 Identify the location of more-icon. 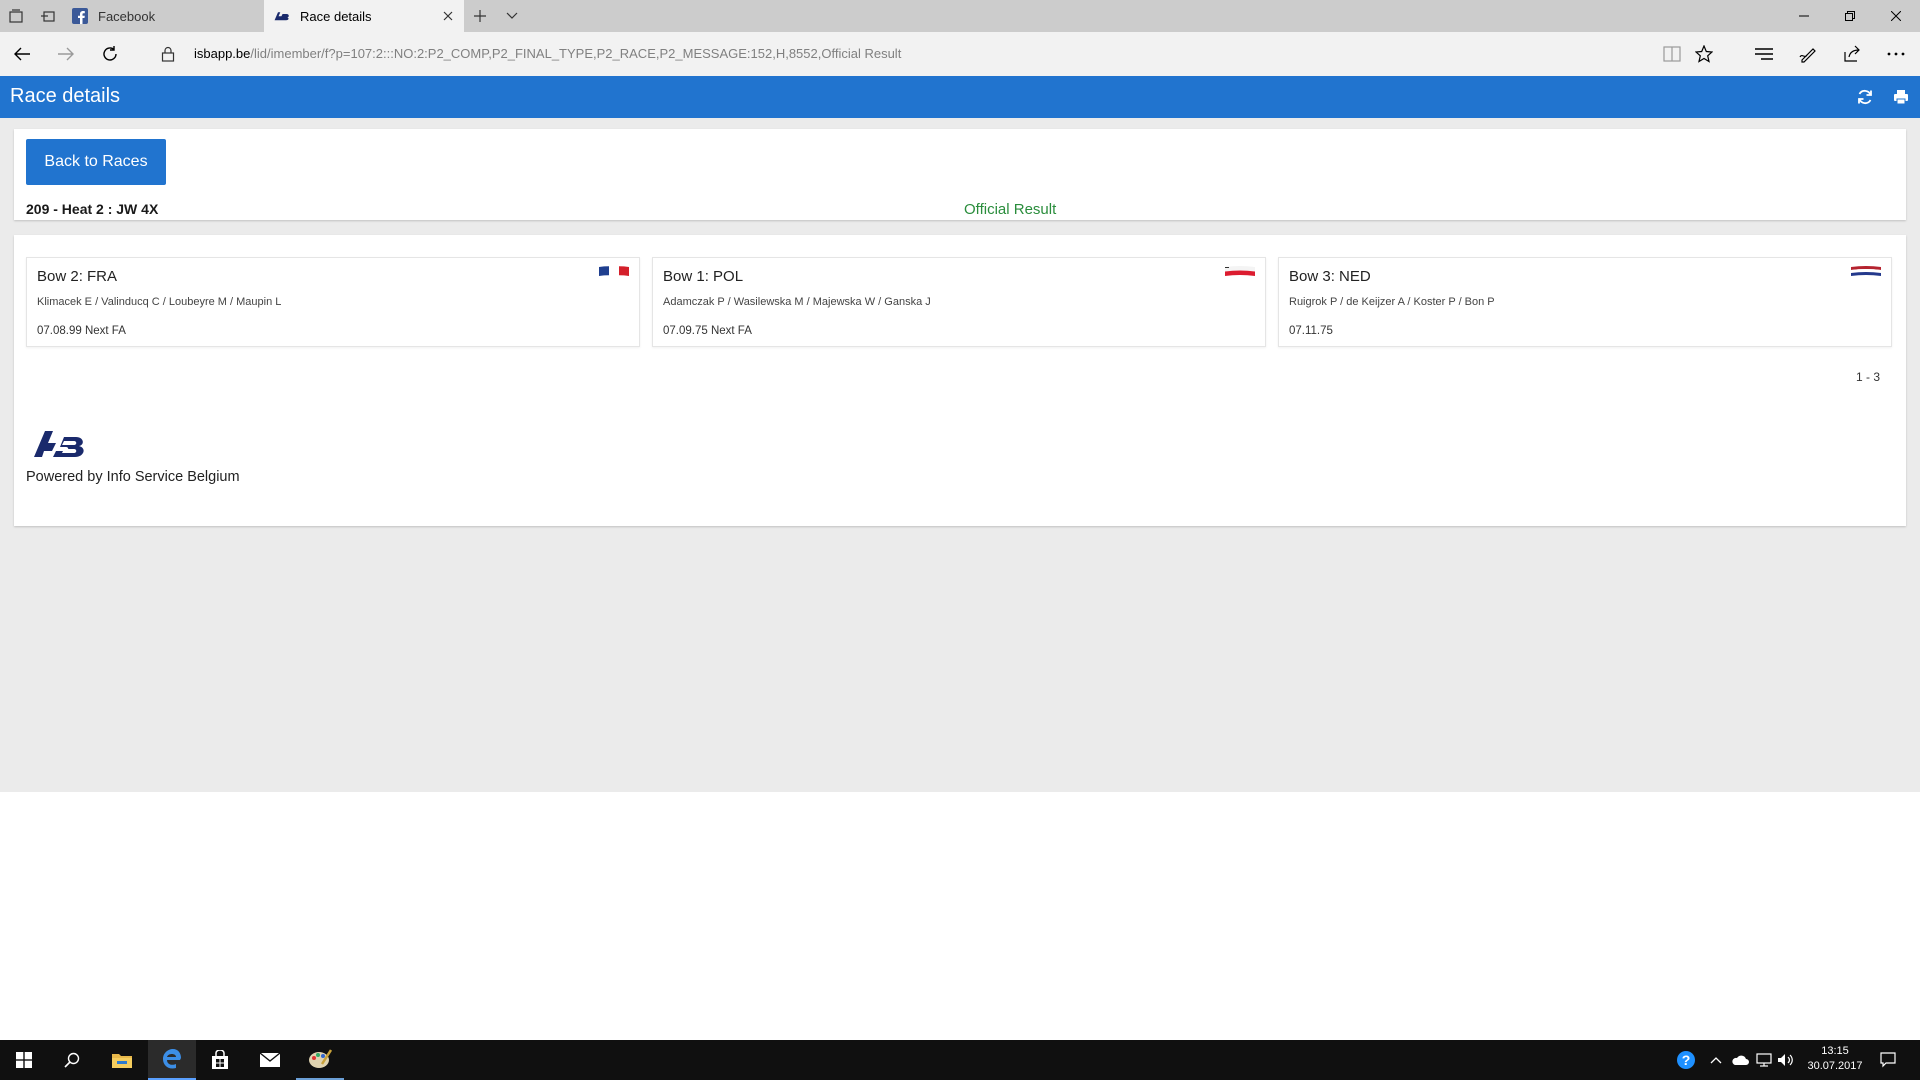
(1896, 54).